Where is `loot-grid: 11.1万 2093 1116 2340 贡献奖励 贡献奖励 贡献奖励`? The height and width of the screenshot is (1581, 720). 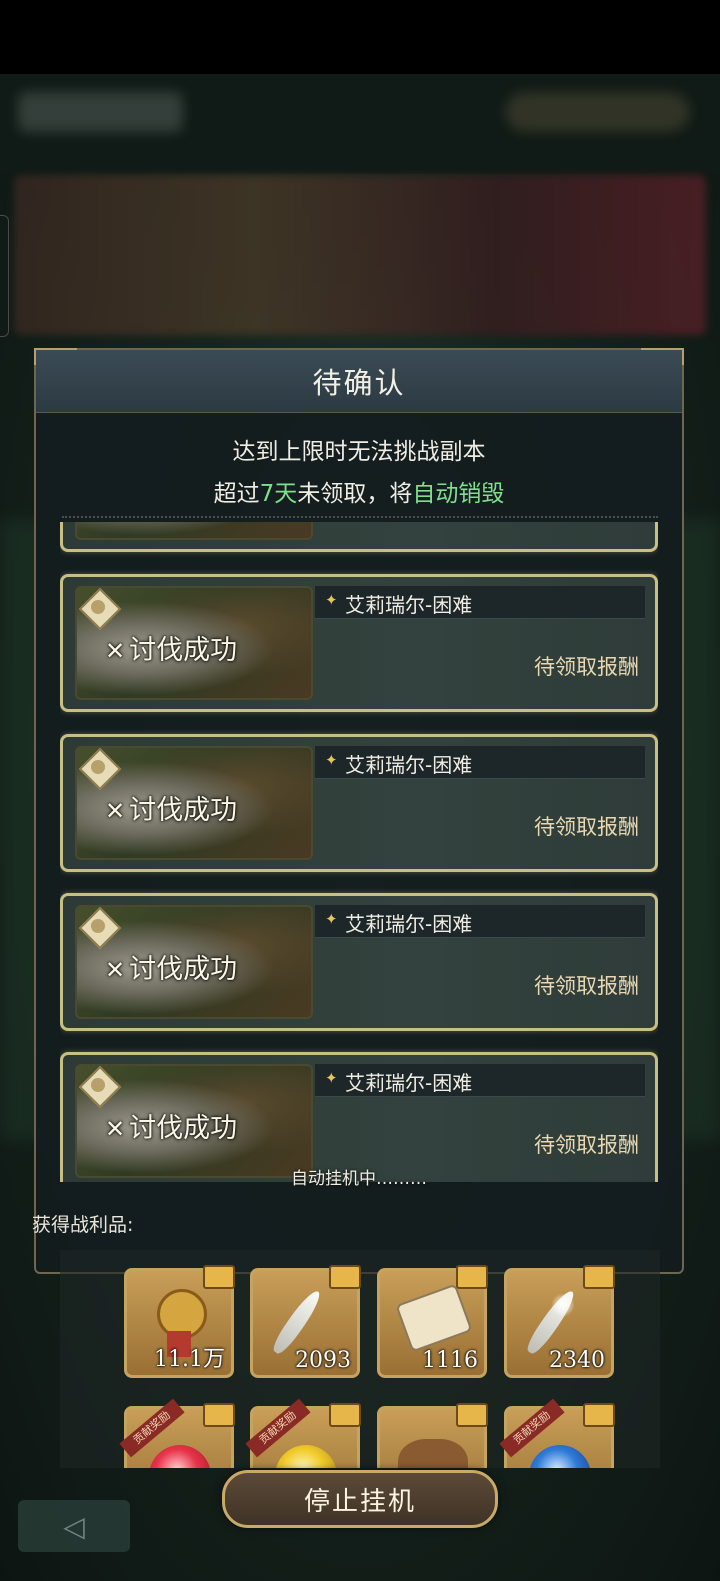 loot-grid: 11.1万 2093 1116 2340 贡献奖励 贡献奖励 贡献奖励 is located at coordinates (360, 1359).